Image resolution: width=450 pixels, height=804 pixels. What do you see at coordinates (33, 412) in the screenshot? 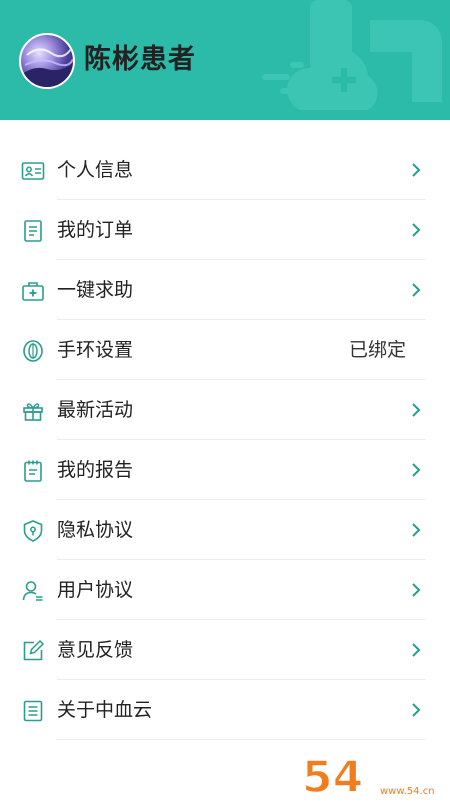
I see `gift-icon` at bounding box center [33, 412].